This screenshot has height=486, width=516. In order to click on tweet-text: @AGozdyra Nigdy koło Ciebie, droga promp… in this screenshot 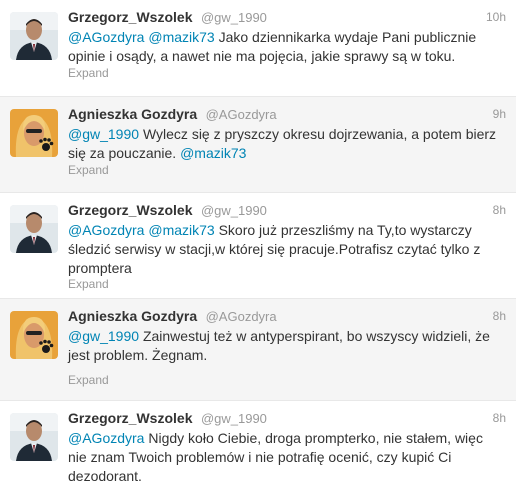, I will do `click(286, 457)`.